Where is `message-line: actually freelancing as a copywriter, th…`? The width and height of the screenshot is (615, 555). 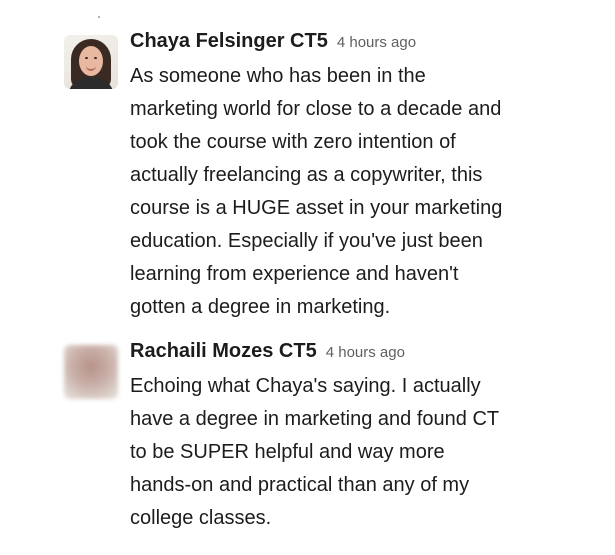
message-line: actually freelancing as a copywriter, th… is located at coordinates (306, 175).